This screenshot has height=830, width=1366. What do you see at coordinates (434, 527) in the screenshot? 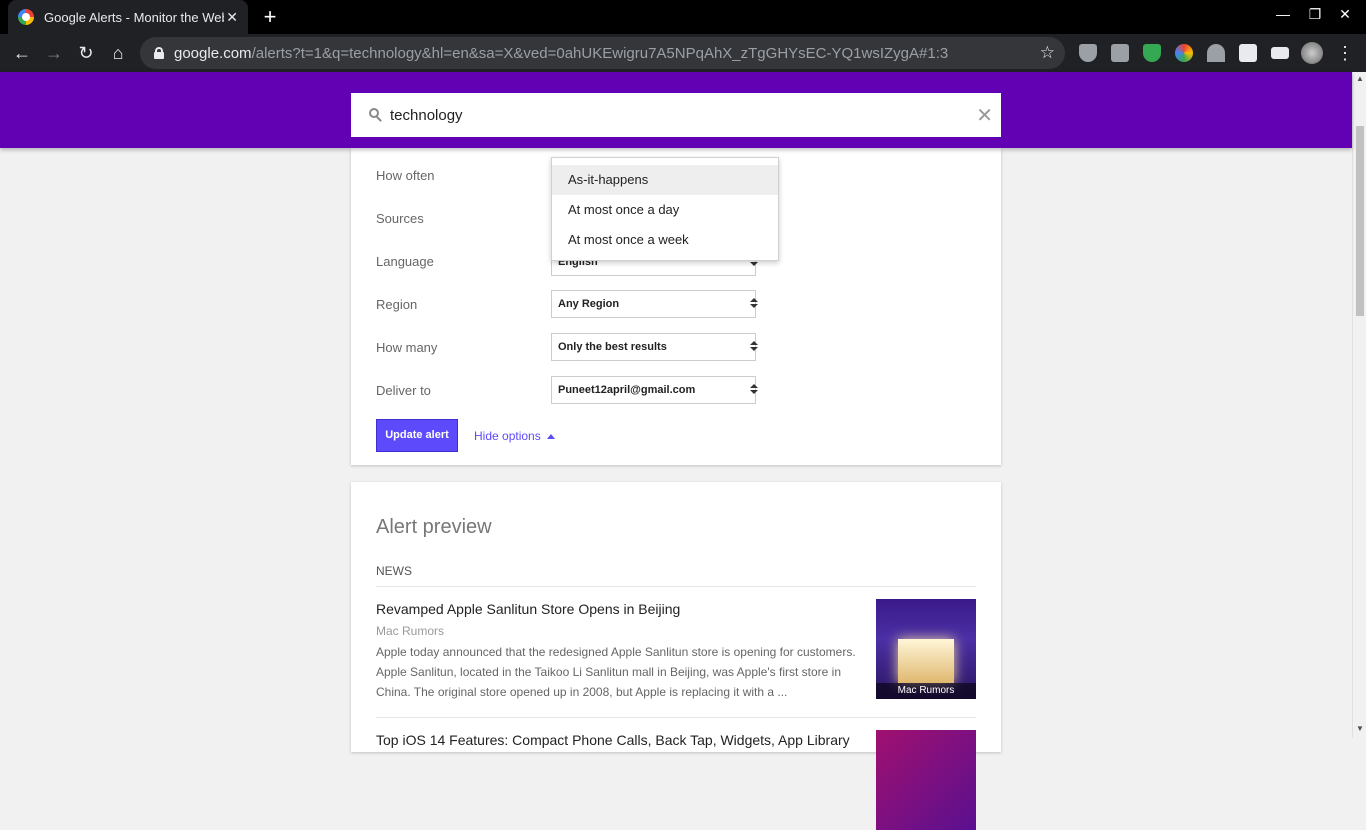
I see `preview-title: Alert preview` at bounding box center [434, 527].